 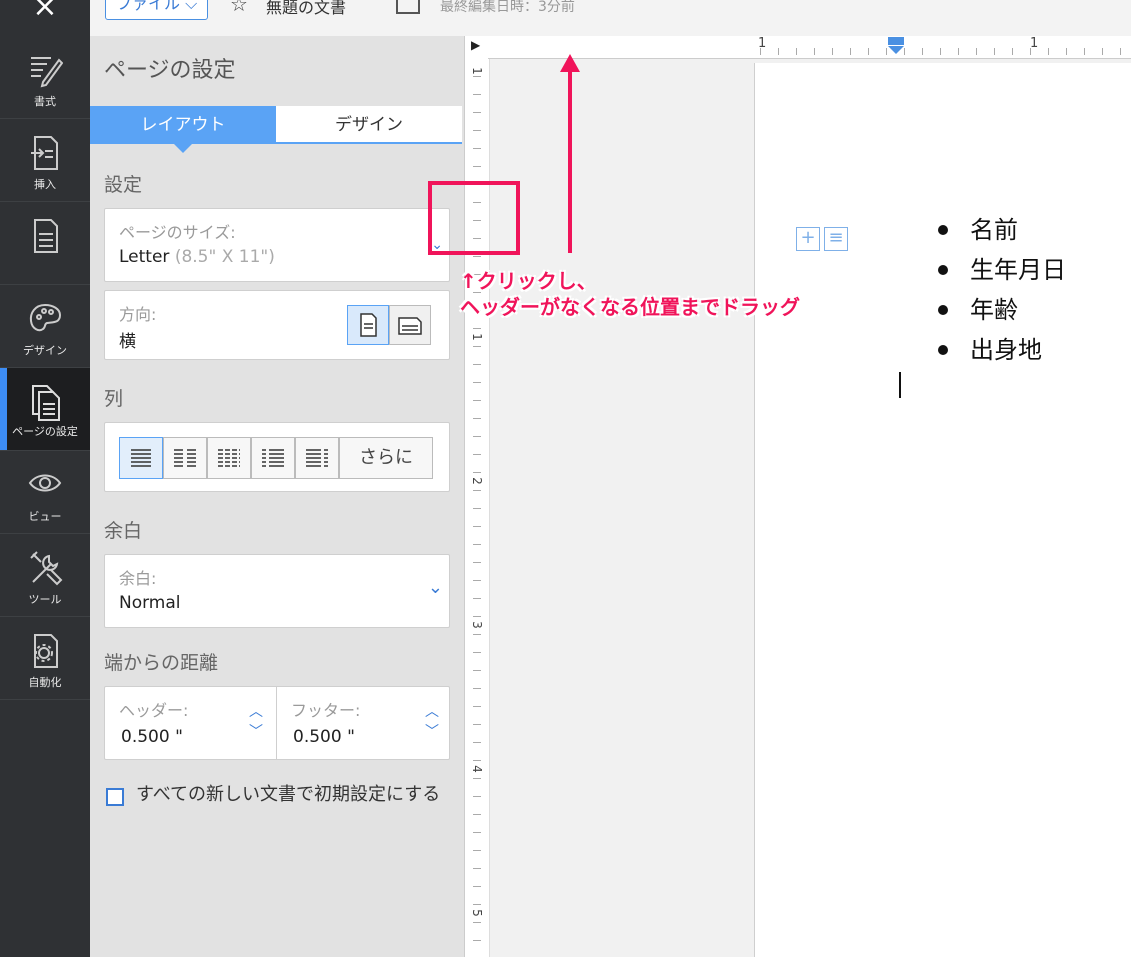 I want to click on star-icon: ☆, so click(x=239, y=8).